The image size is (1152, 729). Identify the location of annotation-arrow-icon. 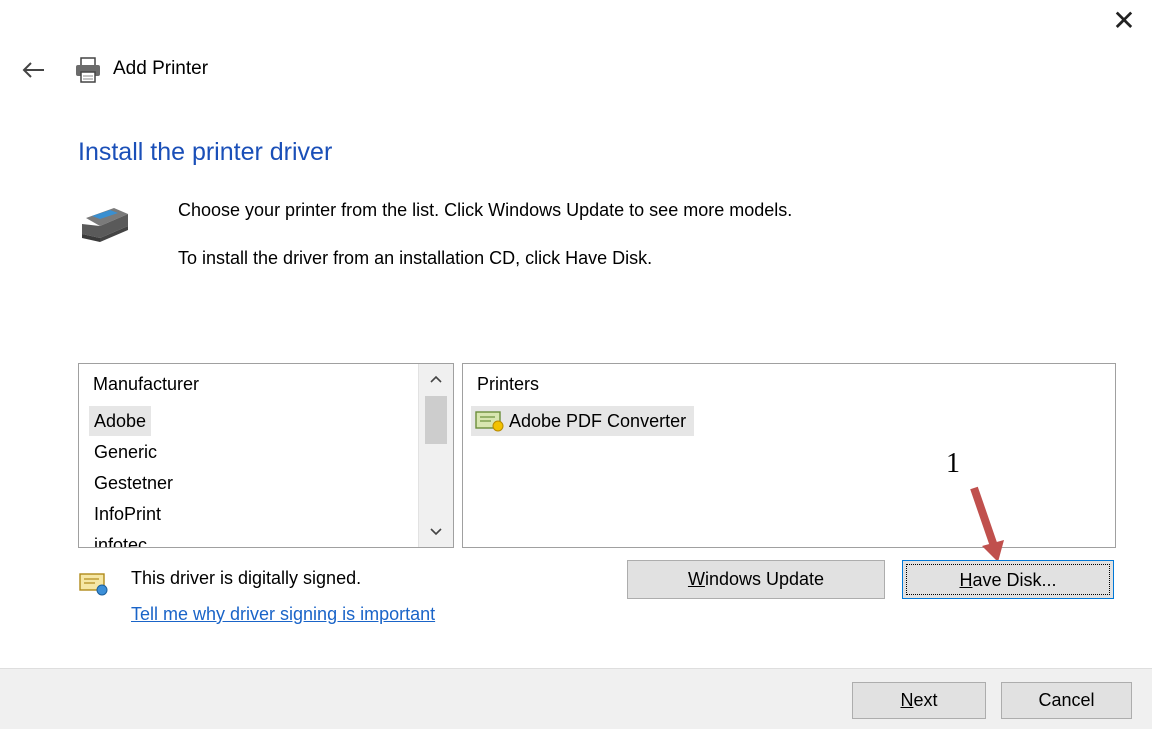
(987, 524).